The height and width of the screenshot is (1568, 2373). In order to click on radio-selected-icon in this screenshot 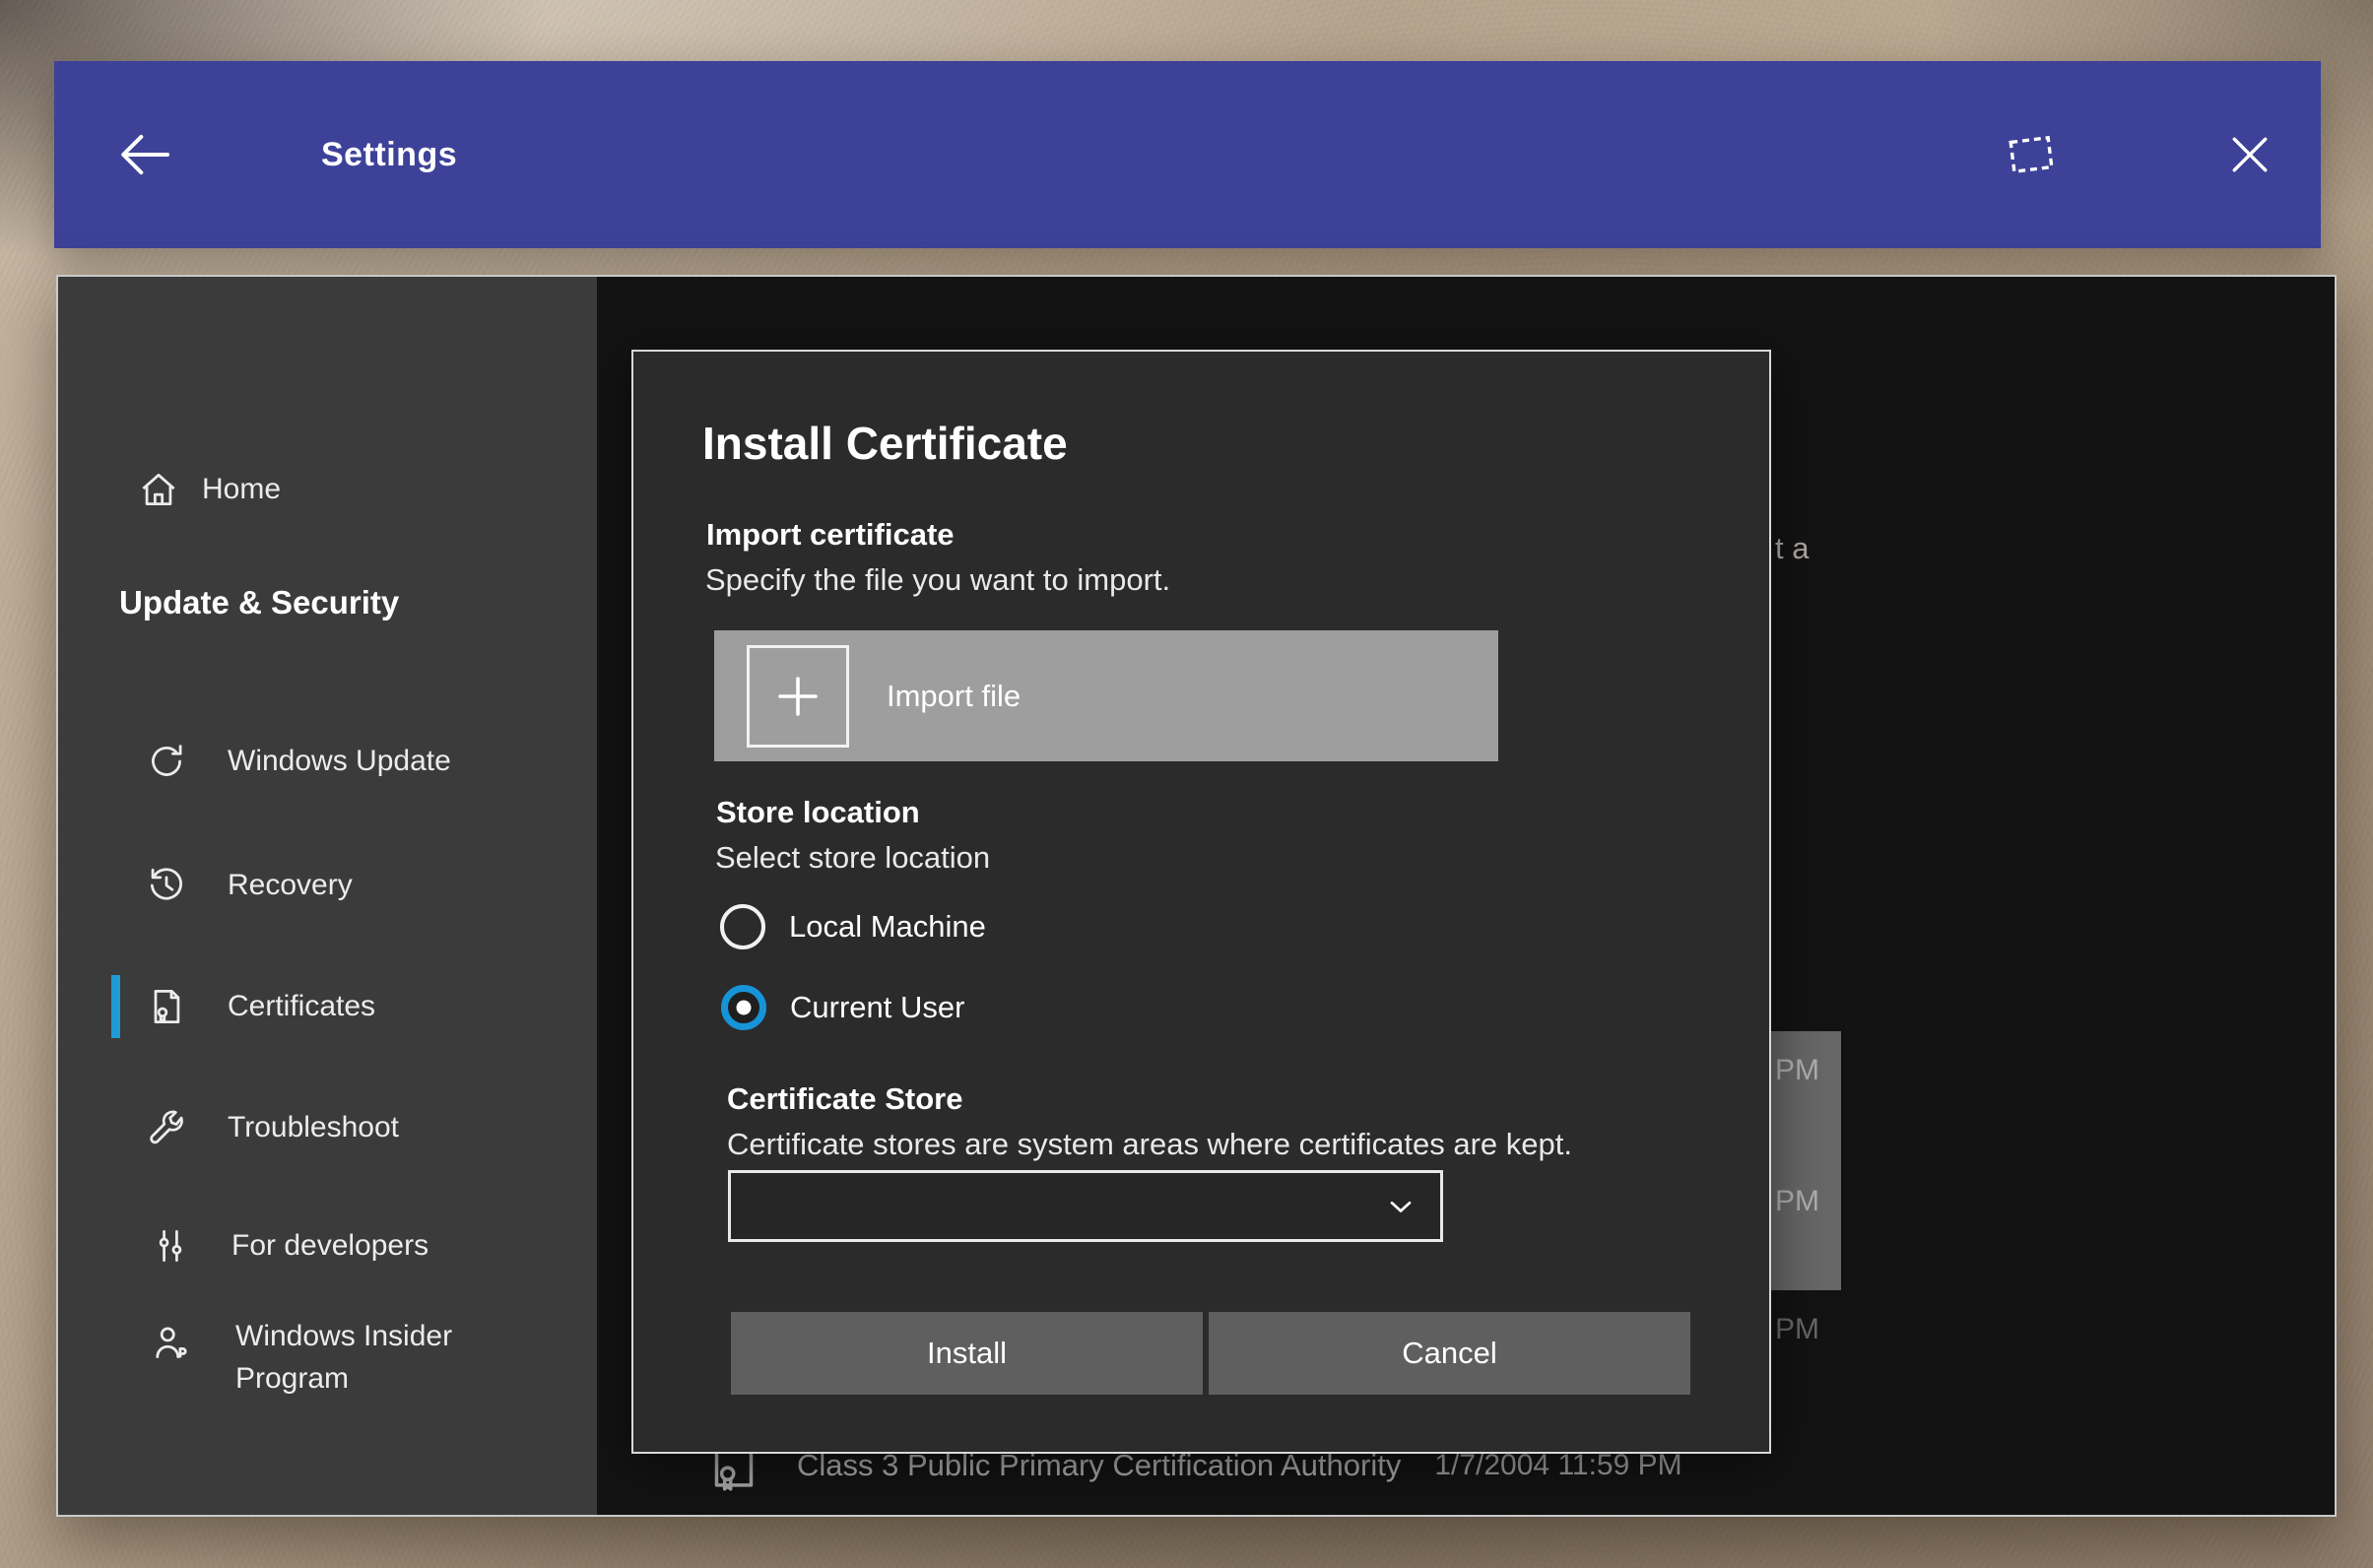, I will do `click(743, 1008)`.